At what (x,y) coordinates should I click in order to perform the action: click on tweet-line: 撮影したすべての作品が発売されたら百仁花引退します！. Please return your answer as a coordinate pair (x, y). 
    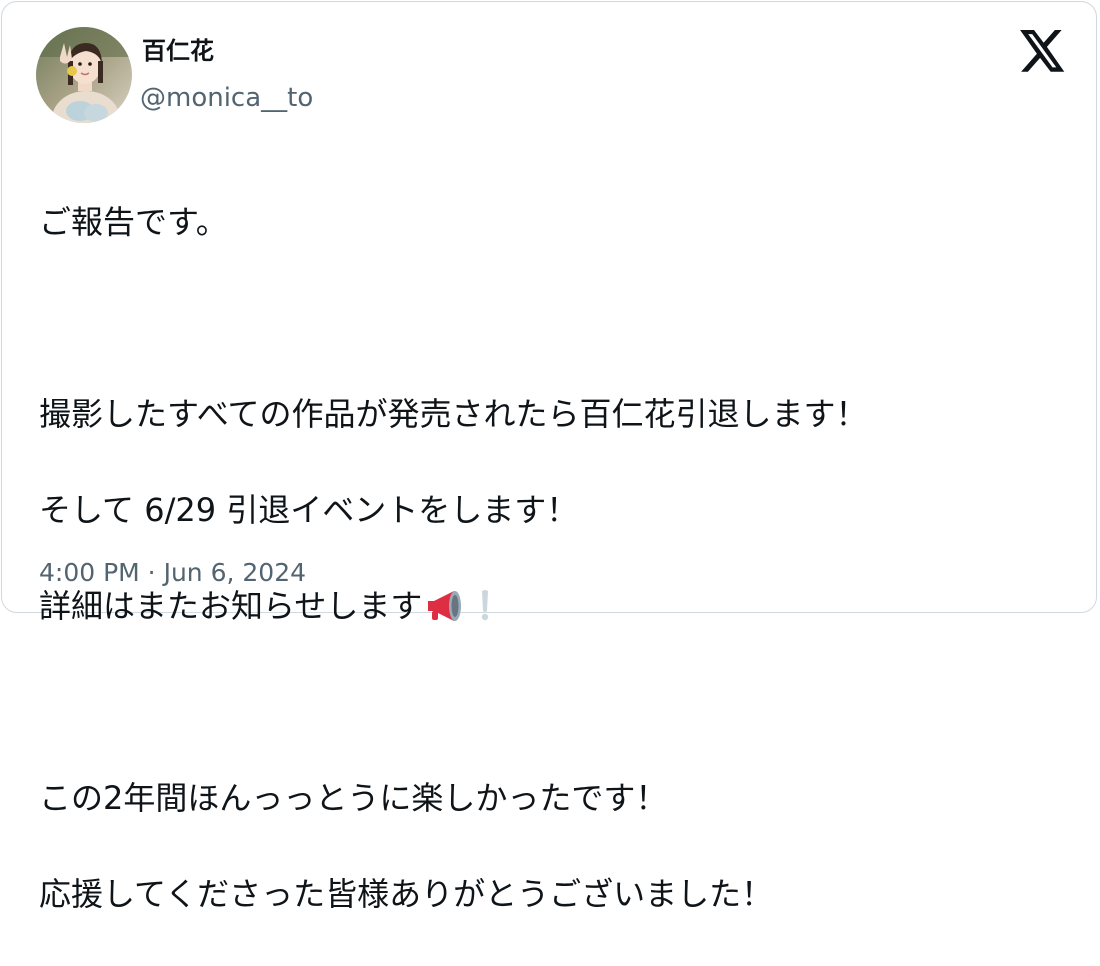
    Looking at the image, I should click on (453, 414).